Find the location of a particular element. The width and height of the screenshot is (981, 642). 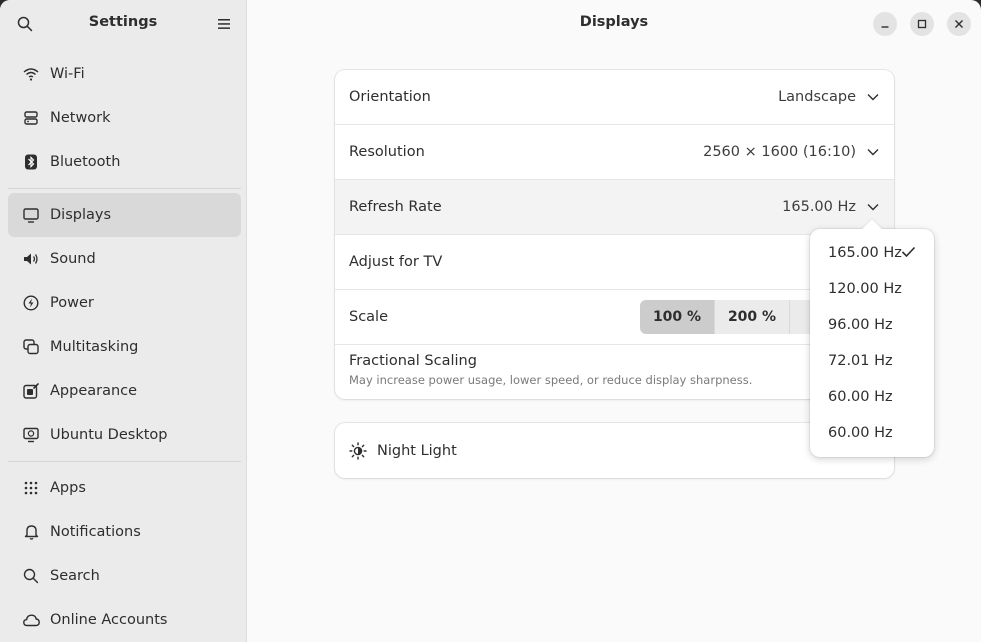

refresh-option: 96.00 Hz is located at coordinates (872, 325).